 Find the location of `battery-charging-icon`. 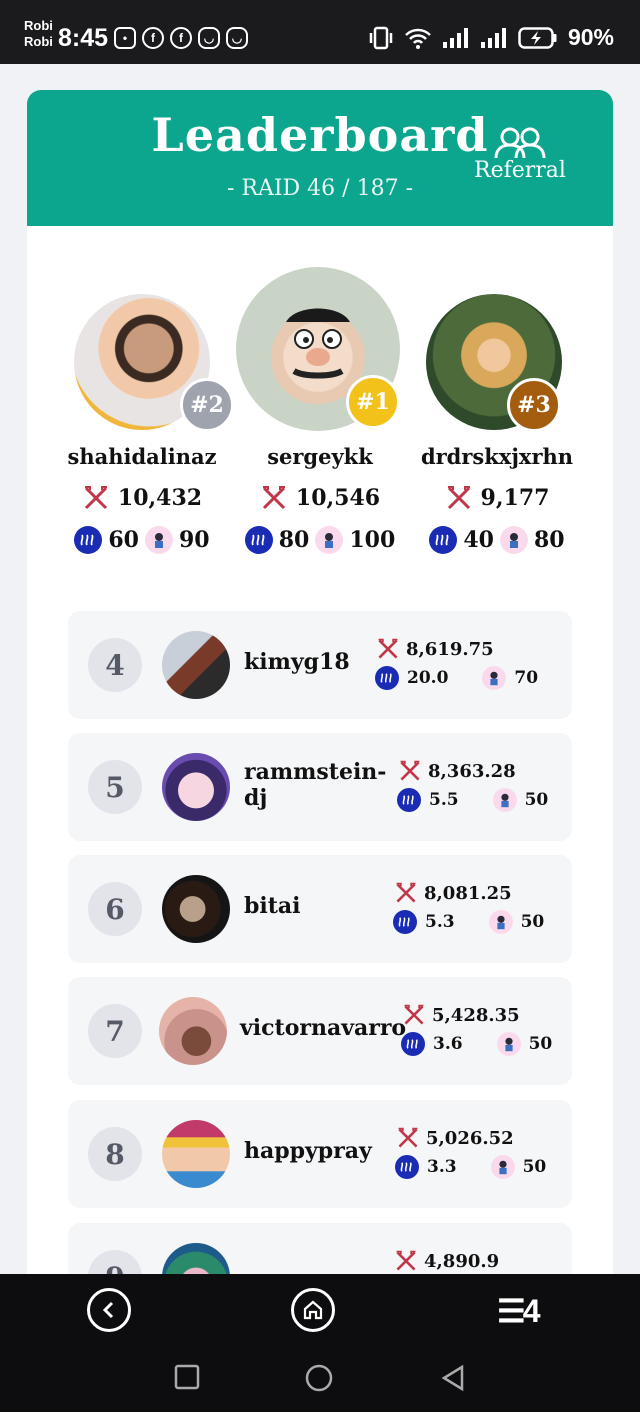

battery-charging-icon is located at coordinates (537, 37).